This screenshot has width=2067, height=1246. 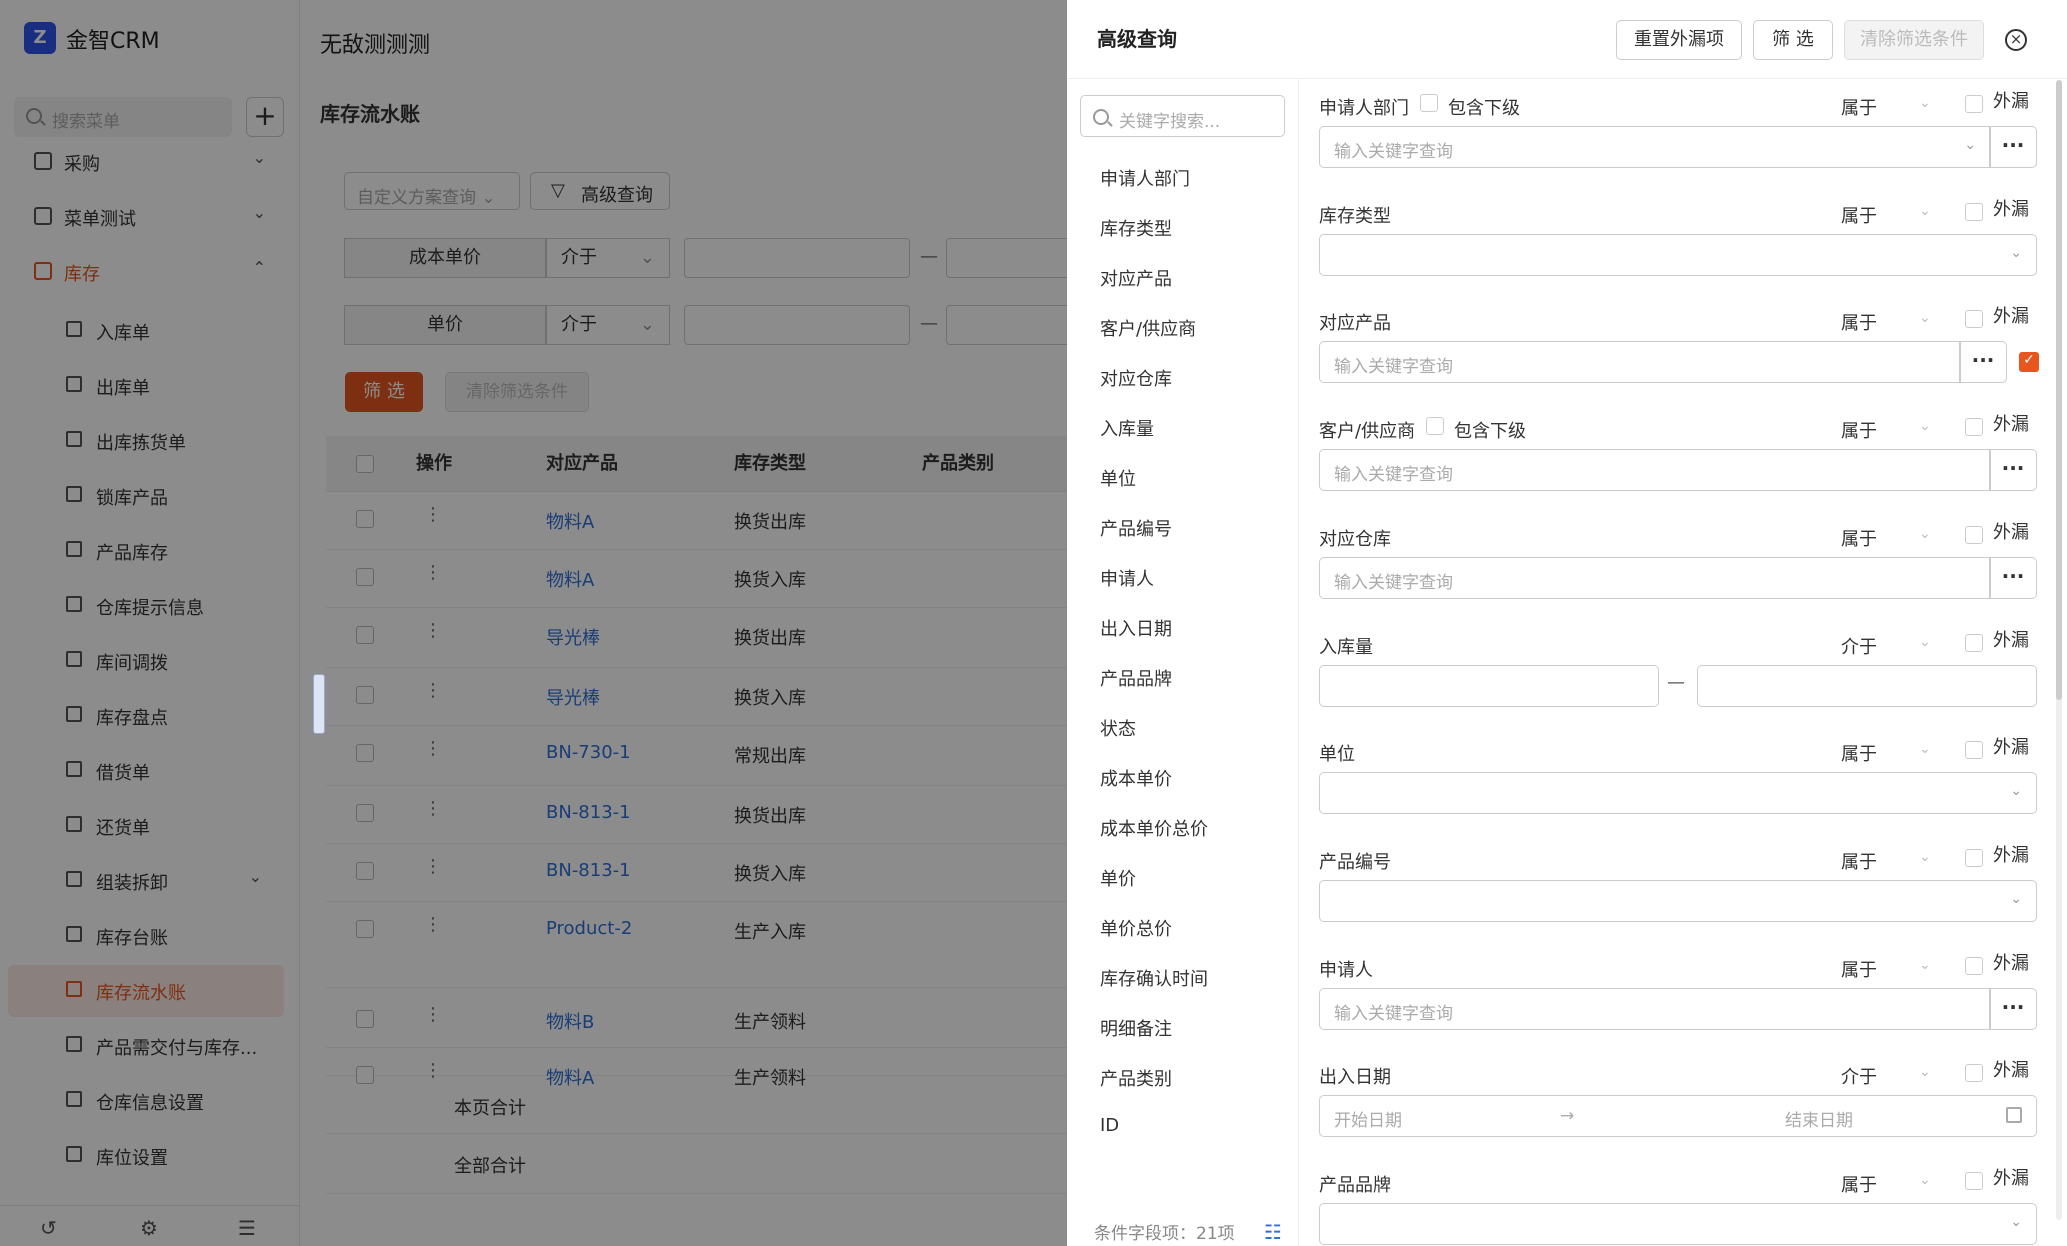 I want to click on range-max-input, so click(x=1867, y=685).